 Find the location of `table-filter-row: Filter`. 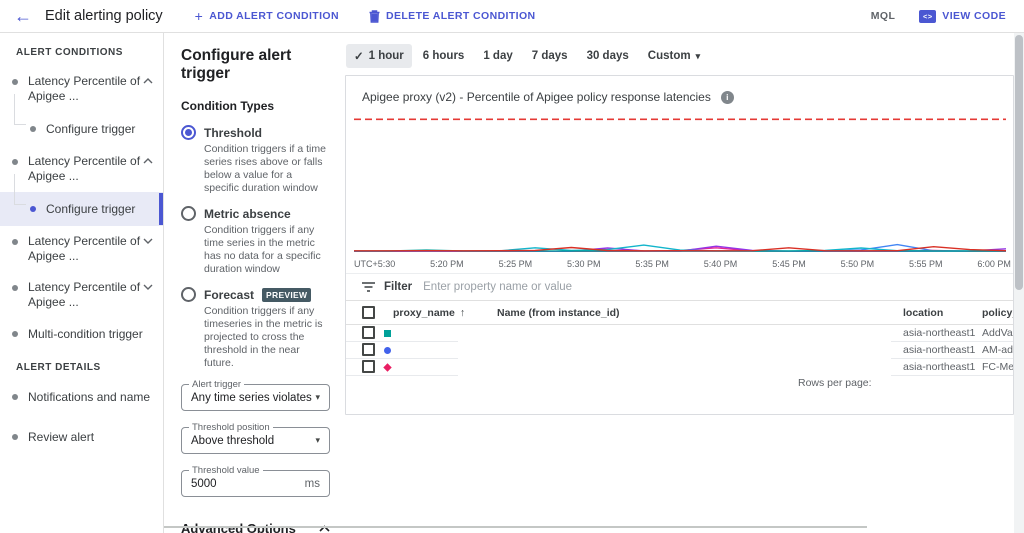

table-filter-row: Filter is located at coordinates (679, 287).